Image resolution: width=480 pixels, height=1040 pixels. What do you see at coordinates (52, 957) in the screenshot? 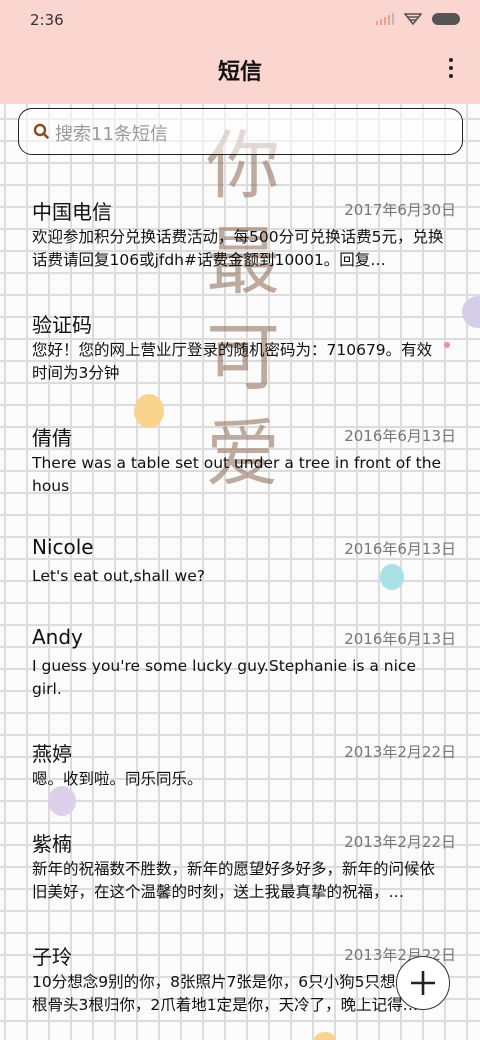
I see `sender-name: 子玲` at bounding box center [52, 957].